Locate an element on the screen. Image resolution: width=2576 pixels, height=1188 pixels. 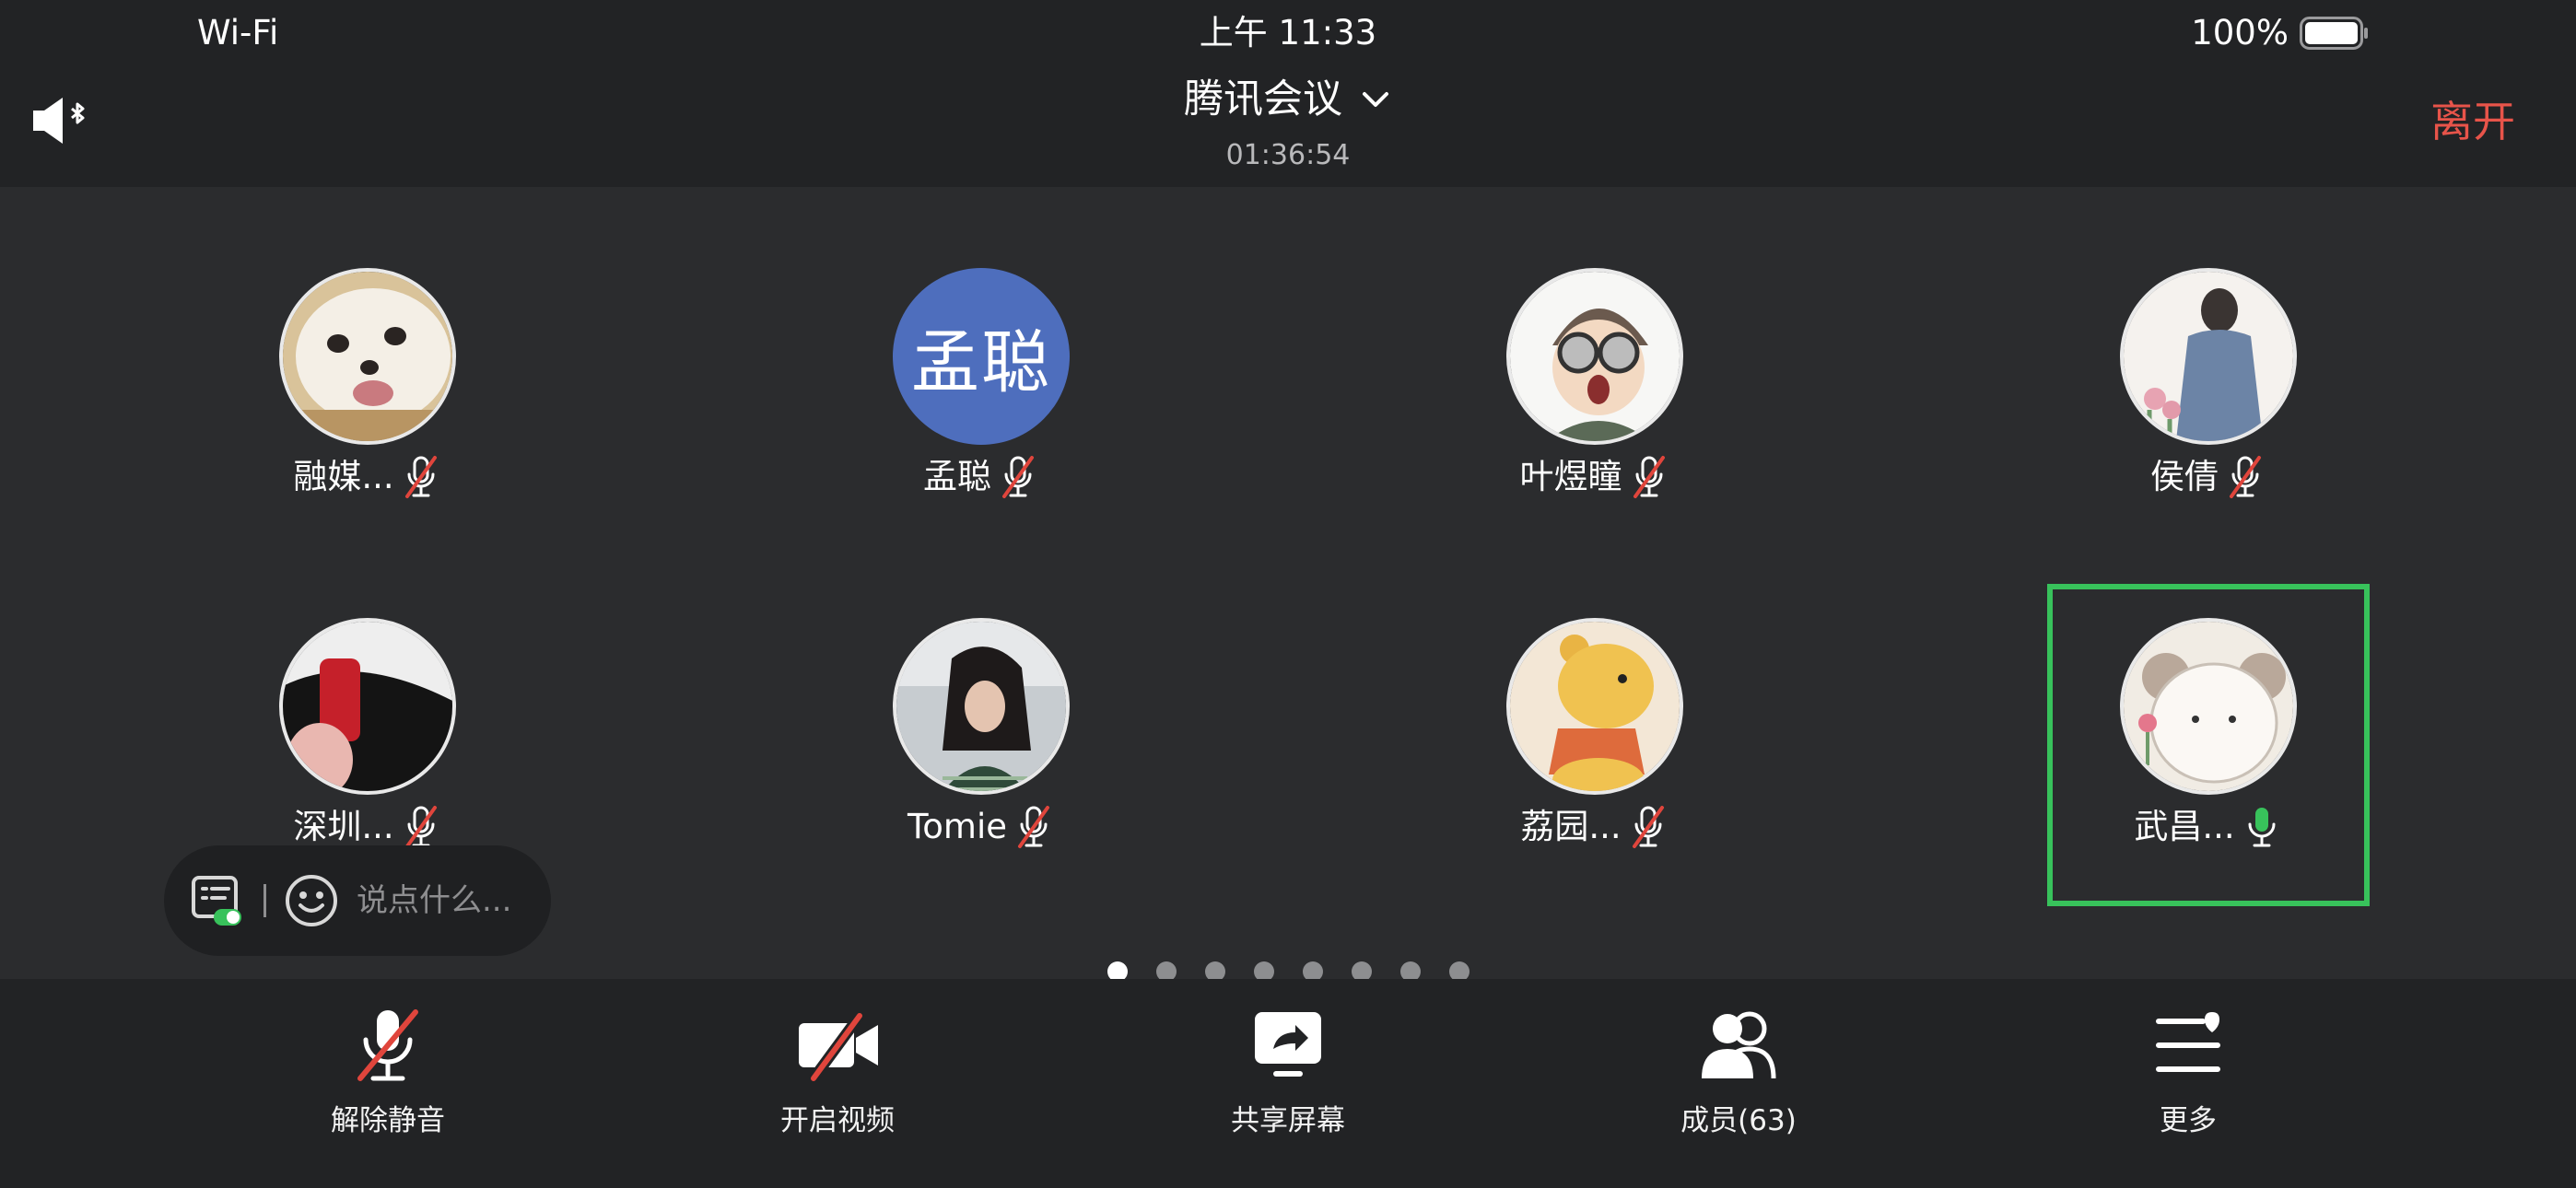
chat-input-bar is located at coordinates (357, 900).